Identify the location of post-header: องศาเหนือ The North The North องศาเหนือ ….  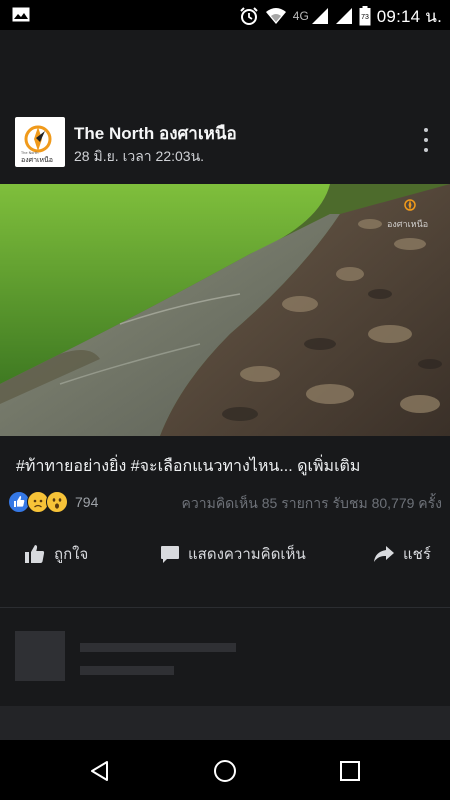
(225, 143).